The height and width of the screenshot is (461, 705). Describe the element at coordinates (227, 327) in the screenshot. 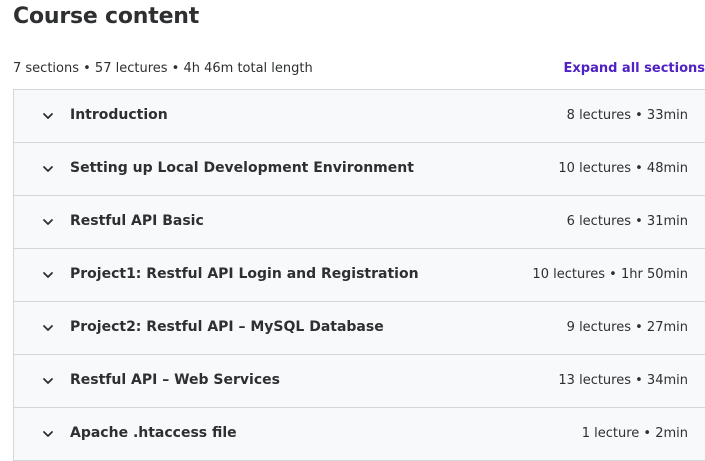

I see `section-title: Project2: Restful API – MySQL Database` at that location.